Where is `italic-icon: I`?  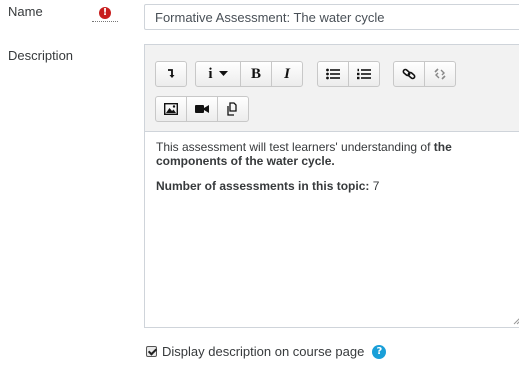 italic-icon: I is located at coordinates (287, 73).